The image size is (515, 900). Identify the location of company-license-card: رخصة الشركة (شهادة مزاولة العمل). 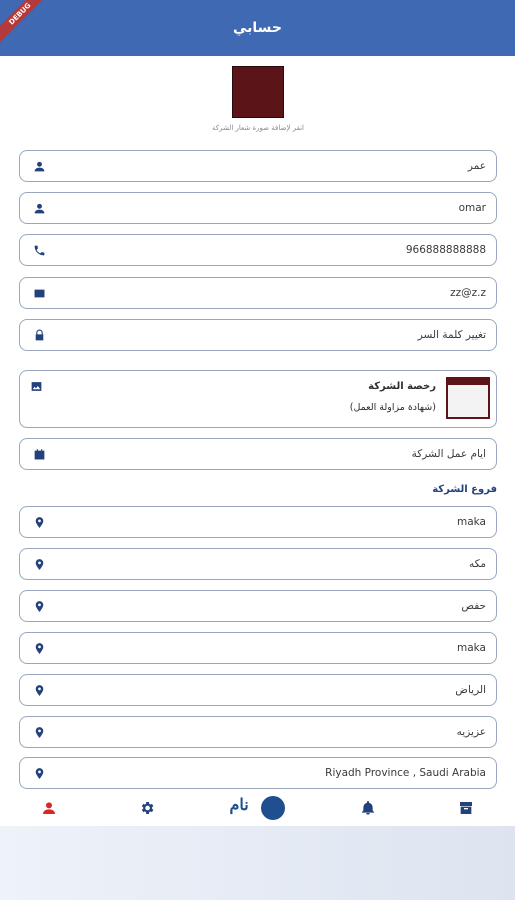
(258, 399).